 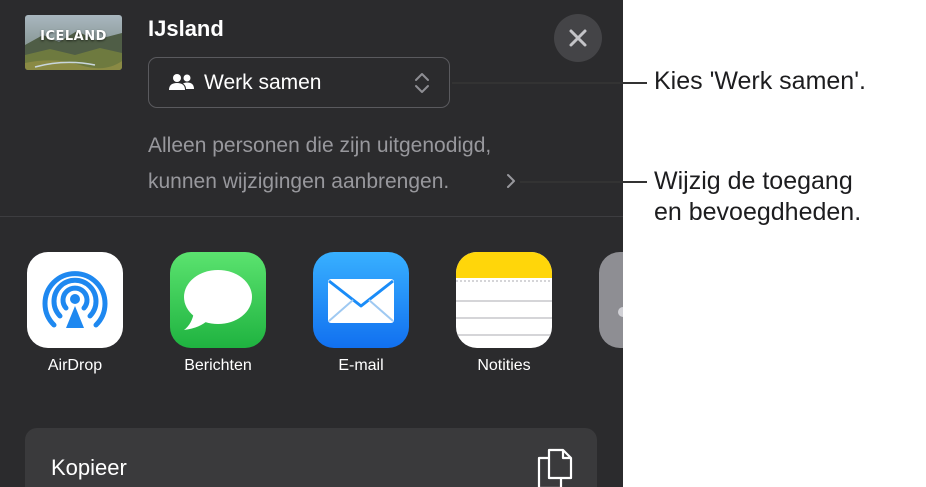 What do you see at coordinates (218, 365) in the screenshot?
I see `messages-label: Berichten` at bounding box center [218, 365].